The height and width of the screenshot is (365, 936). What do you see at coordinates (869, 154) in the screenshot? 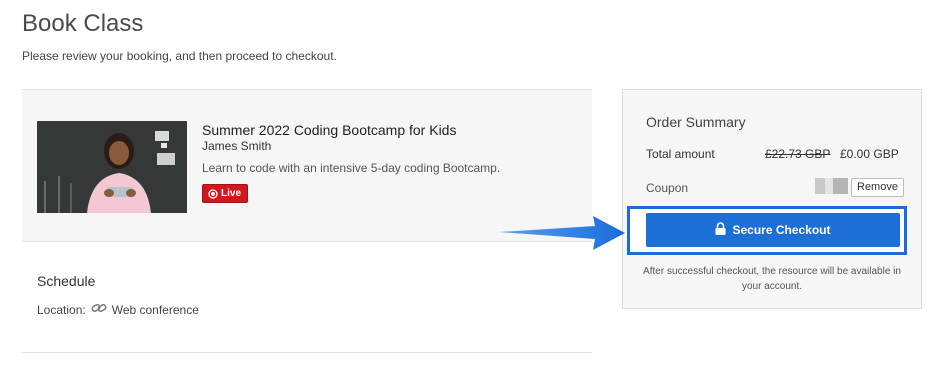
I see `final-price: £0.00 GBP` at bounding box center [869, 154].